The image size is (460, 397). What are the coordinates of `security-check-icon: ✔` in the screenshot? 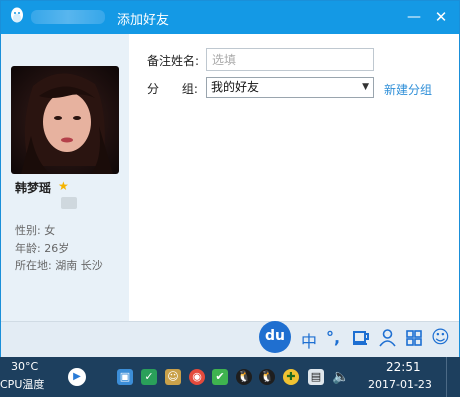 It's located at (220, 377).